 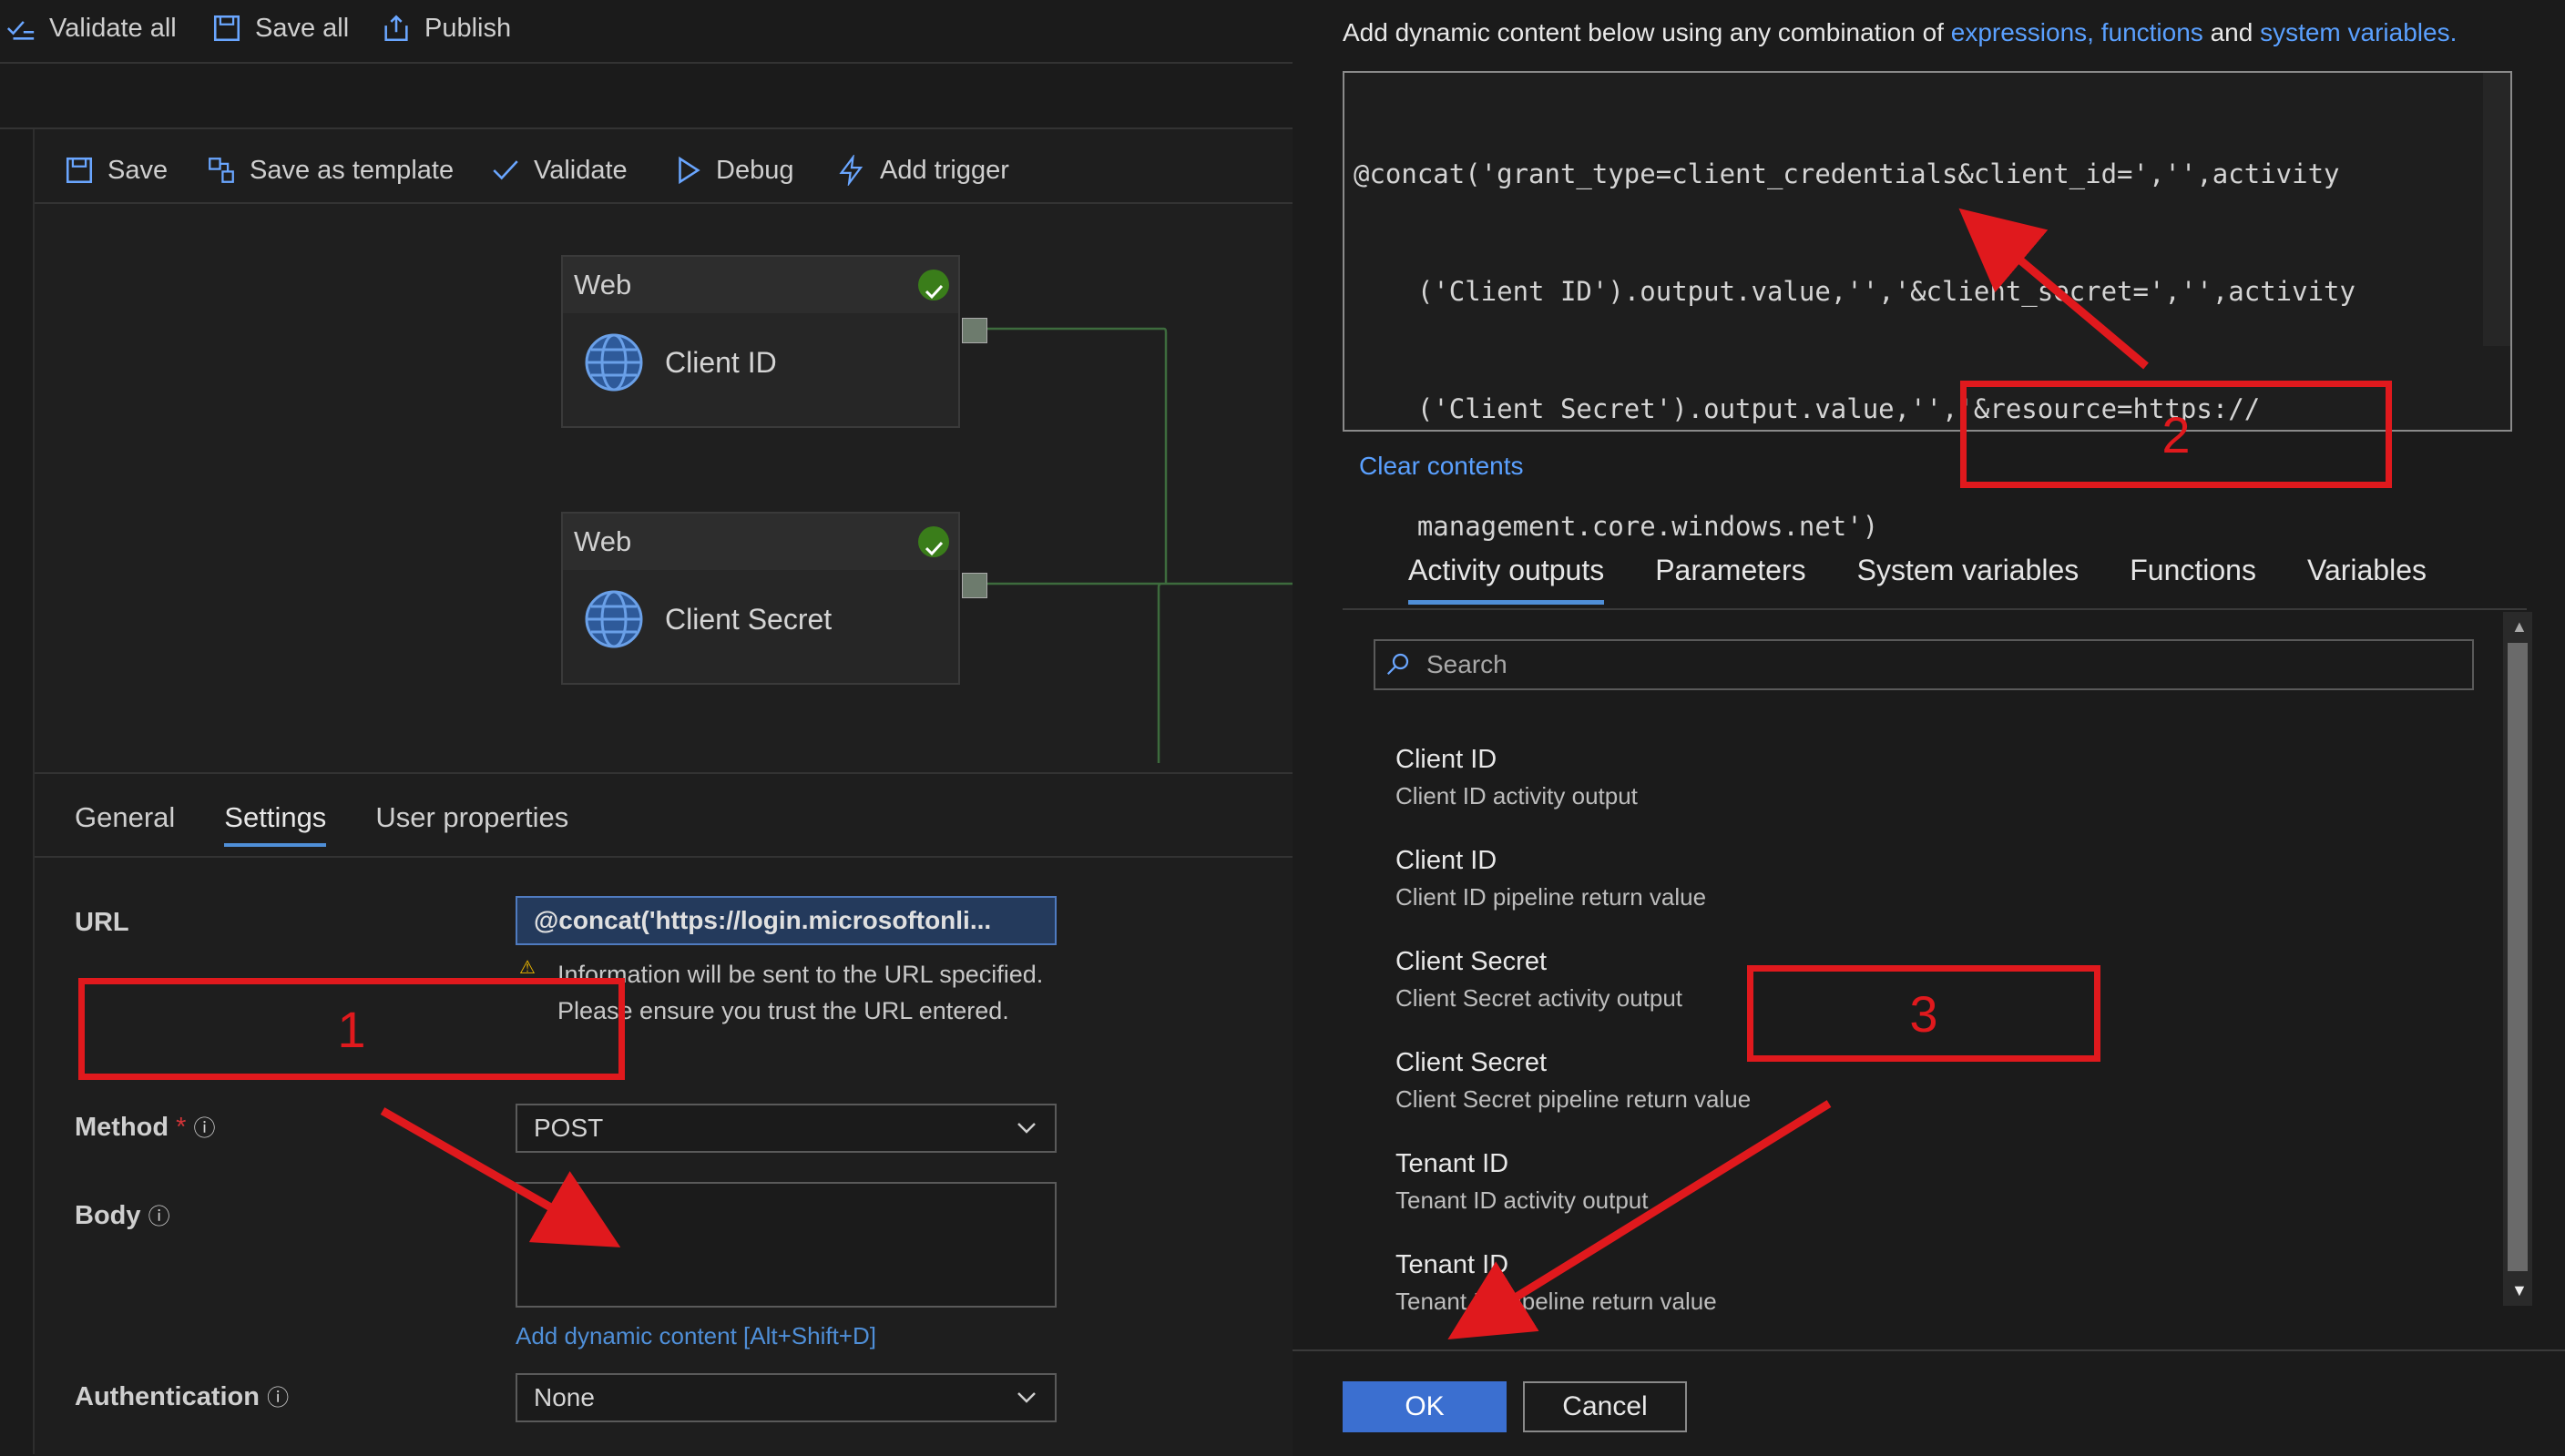 I want to click on properties-tabs: General Settings User properties, so click(x=321, y=824).